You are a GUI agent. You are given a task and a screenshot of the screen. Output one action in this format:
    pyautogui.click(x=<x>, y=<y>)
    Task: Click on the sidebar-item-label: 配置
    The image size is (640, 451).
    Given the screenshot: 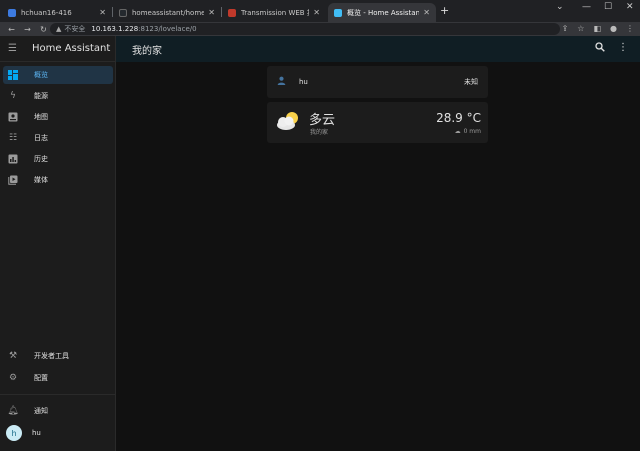 What is the action you would take?
    pyautogui.click(x=41, y=378)
    